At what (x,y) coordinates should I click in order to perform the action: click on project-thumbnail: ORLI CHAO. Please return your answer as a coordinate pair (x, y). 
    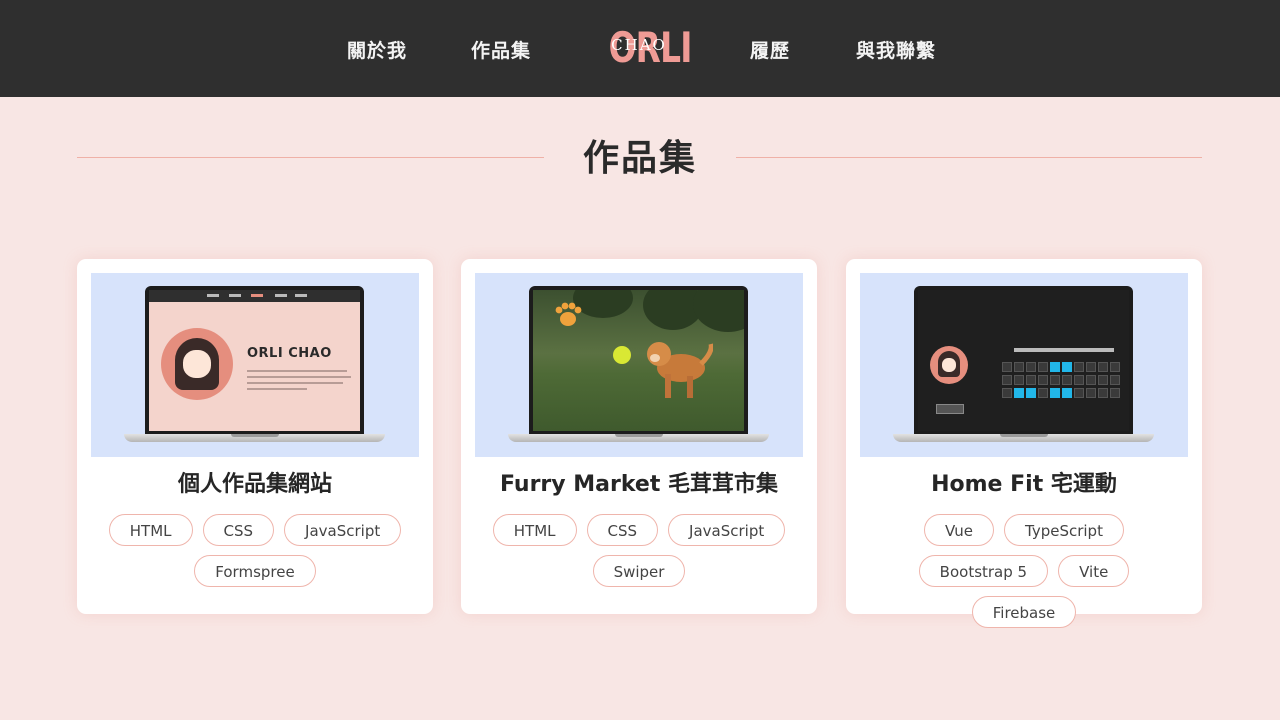
    Looking at the image, I should click on (255, 365).